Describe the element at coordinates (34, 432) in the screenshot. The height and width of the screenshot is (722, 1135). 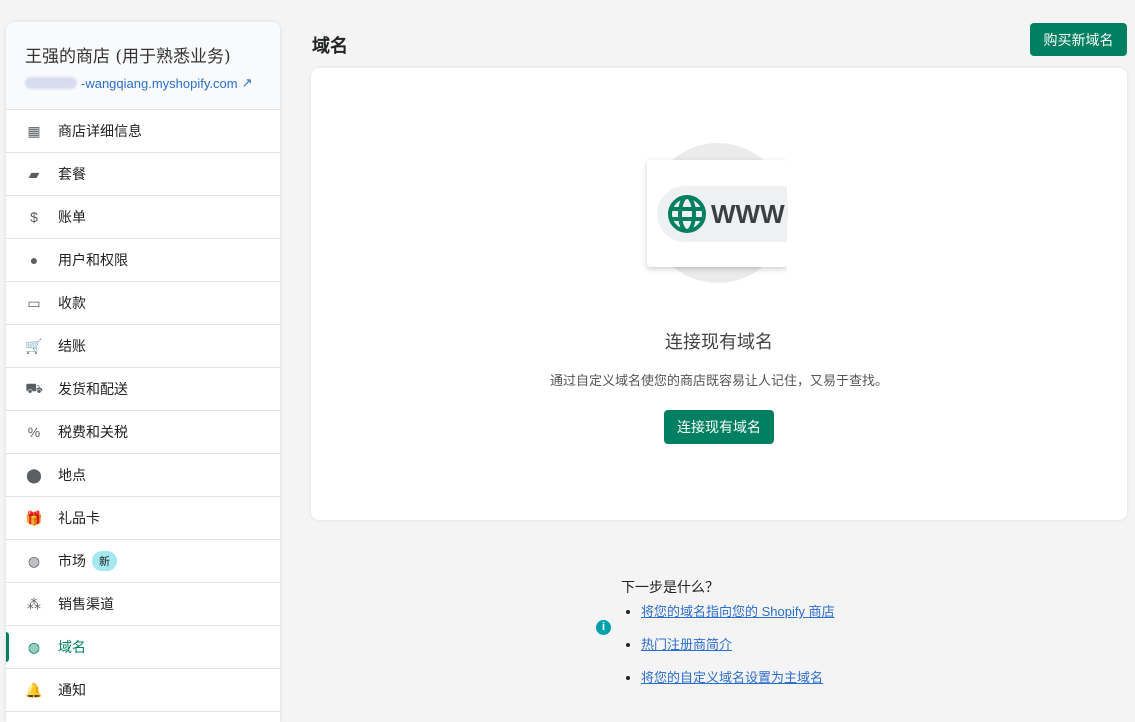
I see `tax-icon: %` at that location.